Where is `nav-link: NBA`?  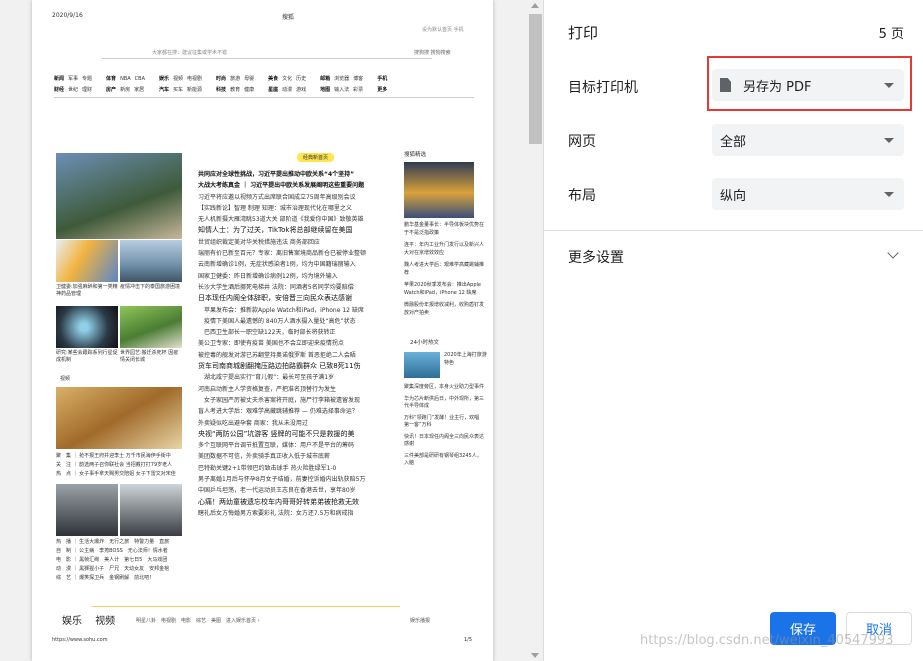 nav-link: NBA is located at coordinates (125, 79).